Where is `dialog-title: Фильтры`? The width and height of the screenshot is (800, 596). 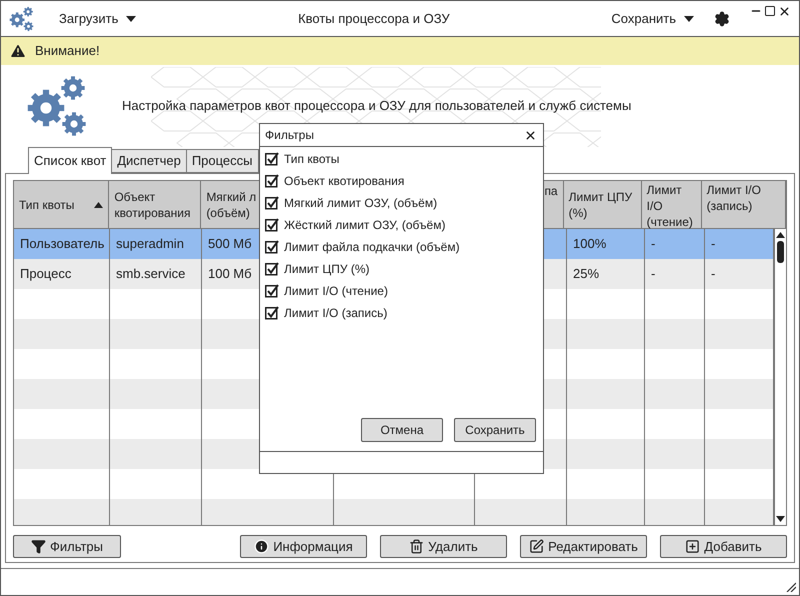 dialog-title: Фильтры is located at coordinates (289, 135).